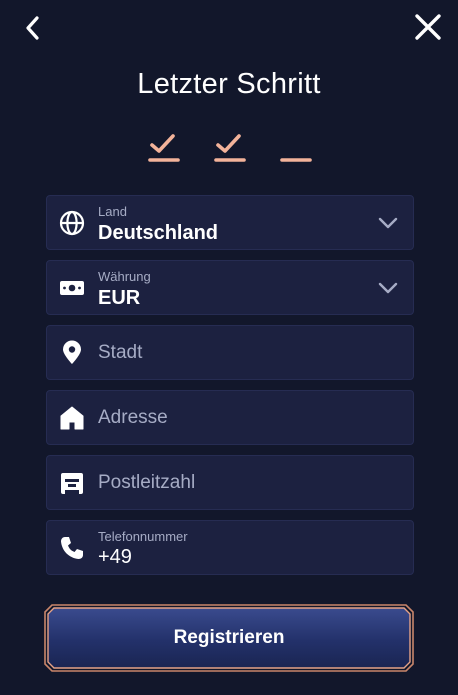  Describe the element at coordinates (143, 536) in the screenshot. I see `phone-label: Telefonnummer` at that location.